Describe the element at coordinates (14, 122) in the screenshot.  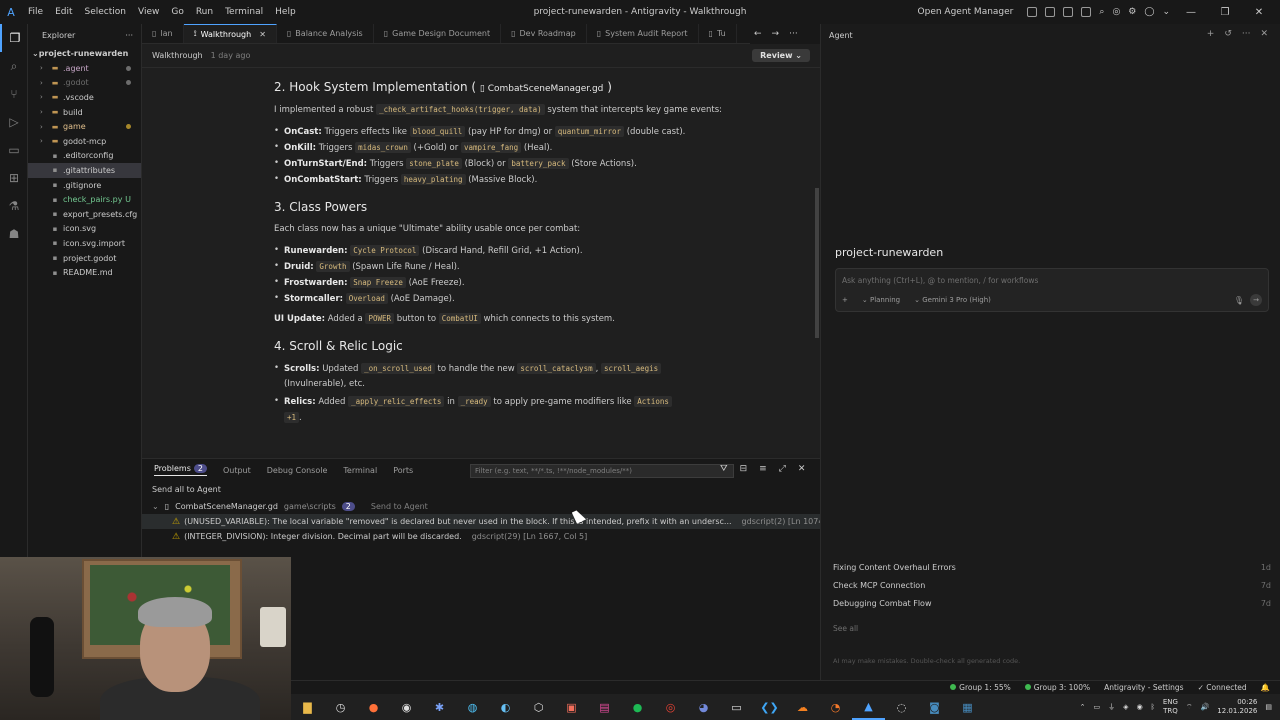
I see `run-debug-icon: ▷` at that location.